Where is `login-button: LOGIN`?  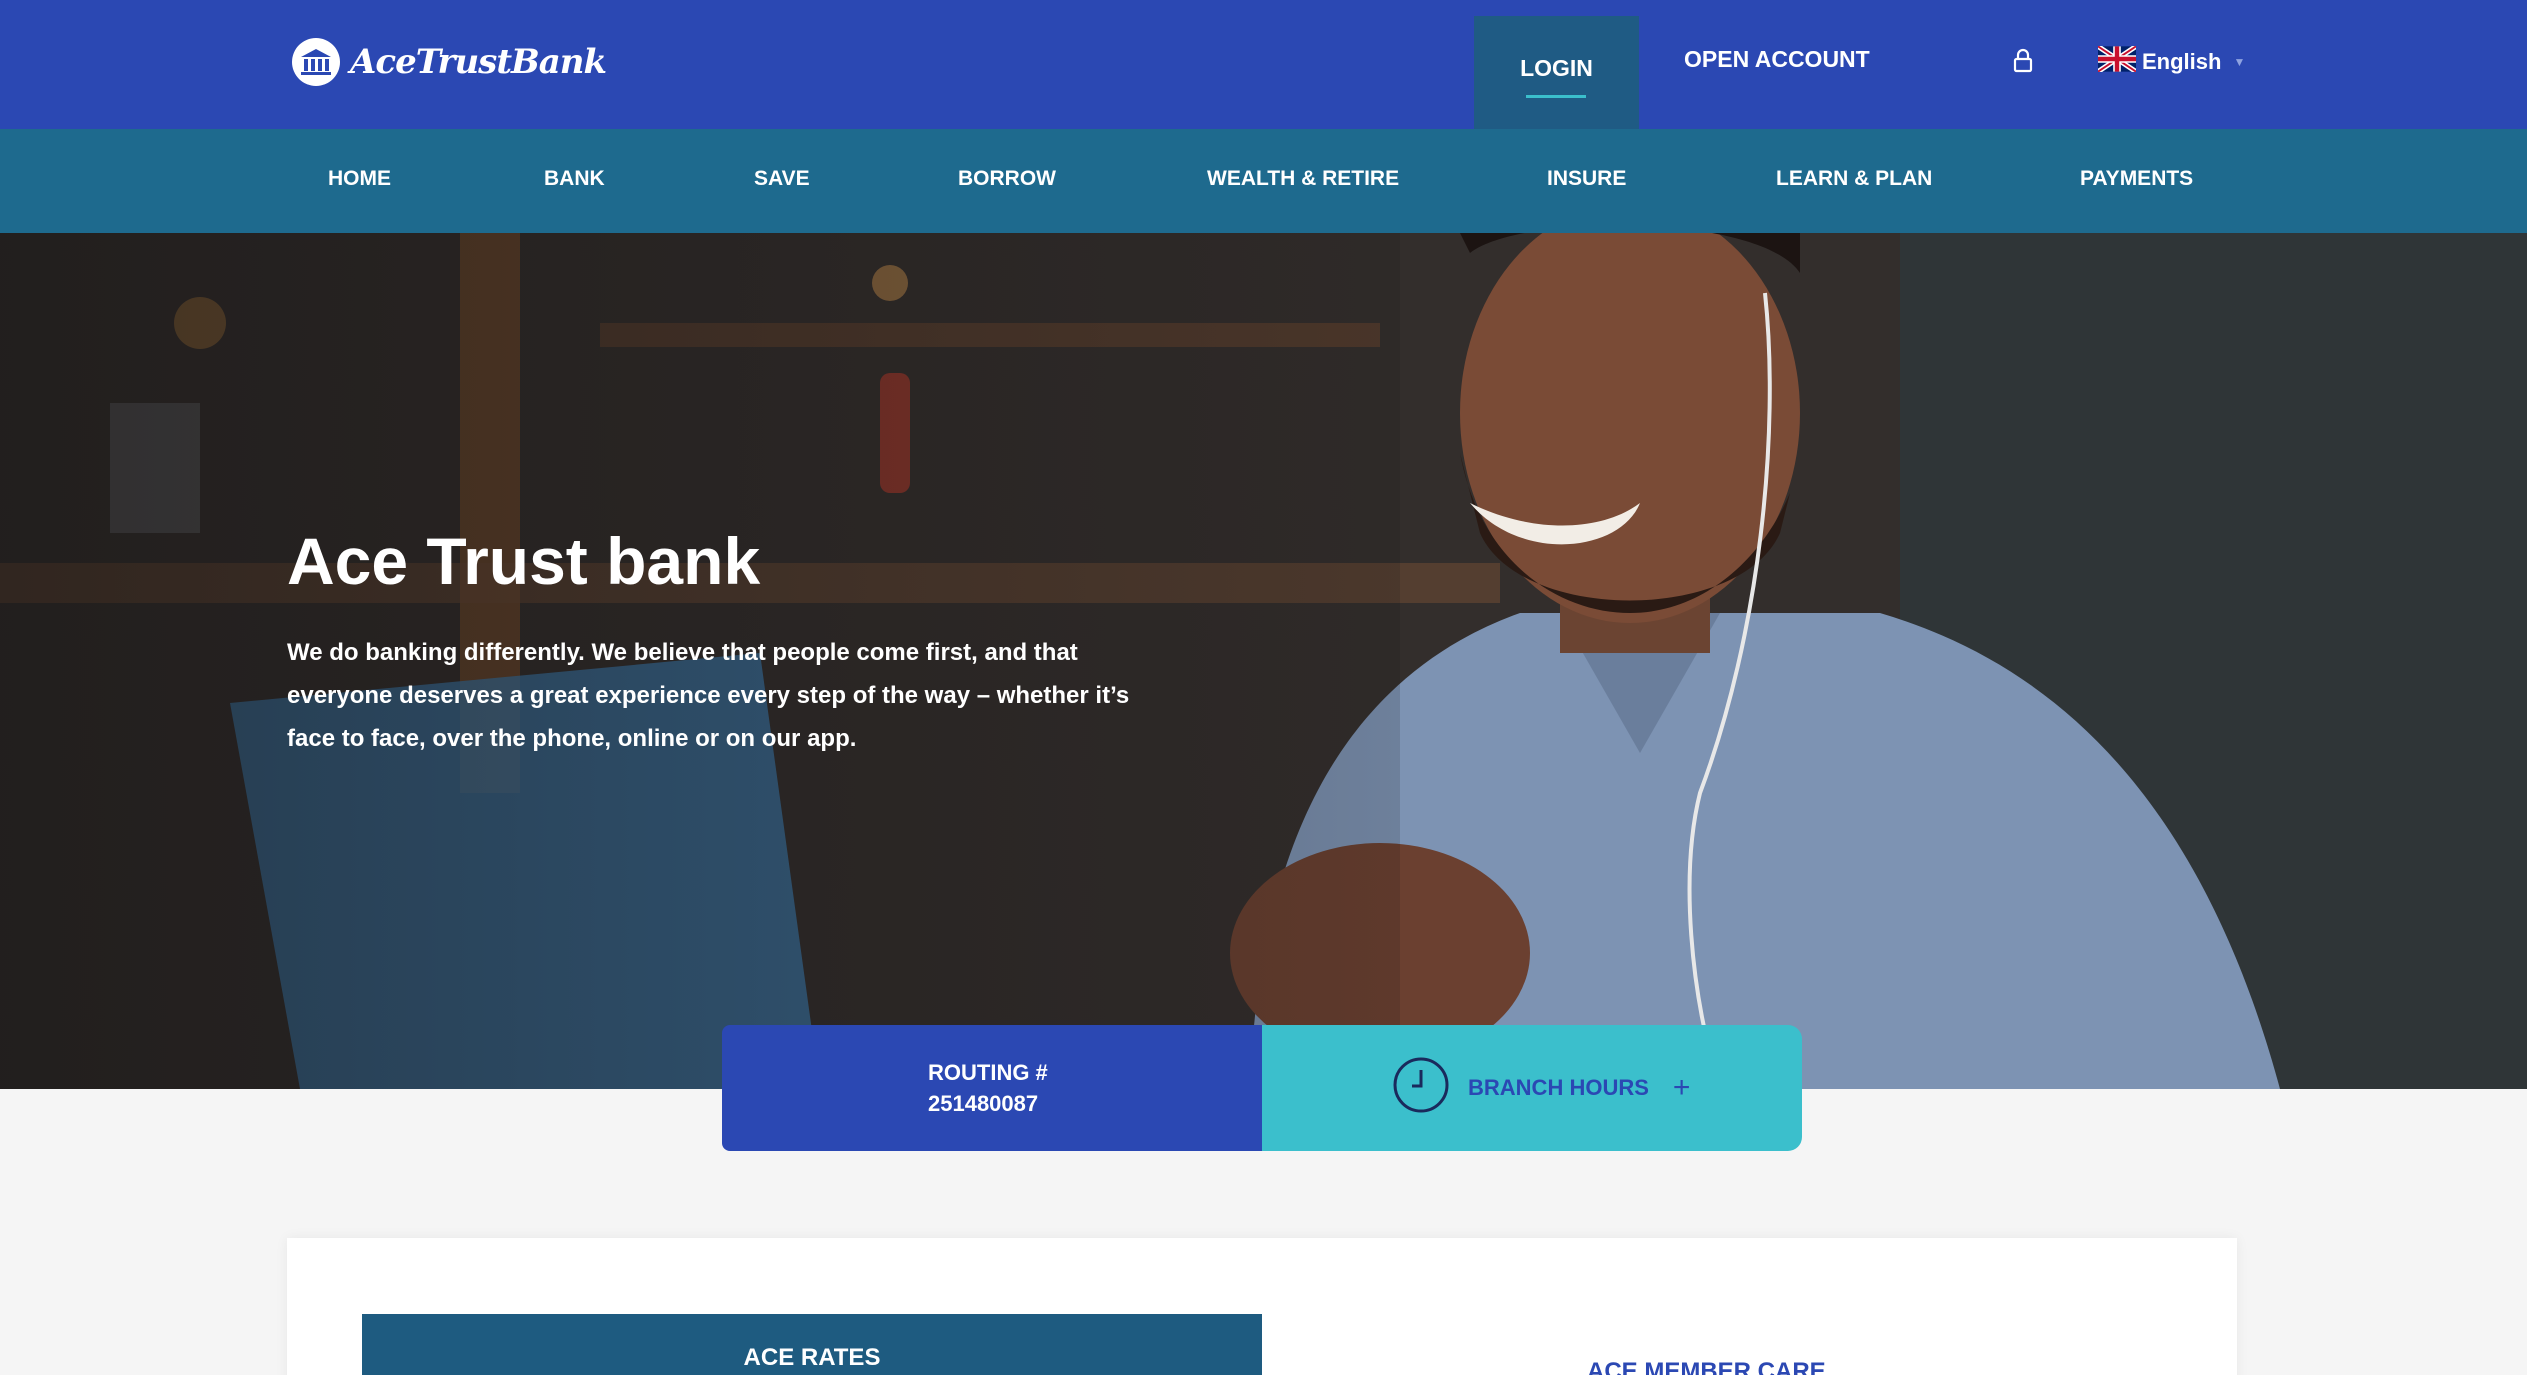
login-button: LOGIN is located at coordinates (1556, 72).